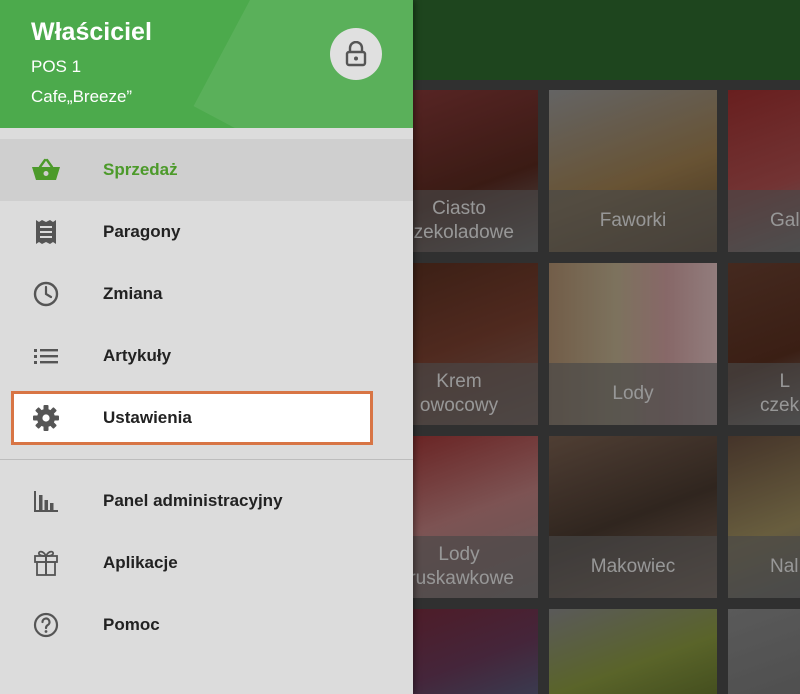  I want to click on menu-item-sales: Sprzedaż, so click(206, 170).